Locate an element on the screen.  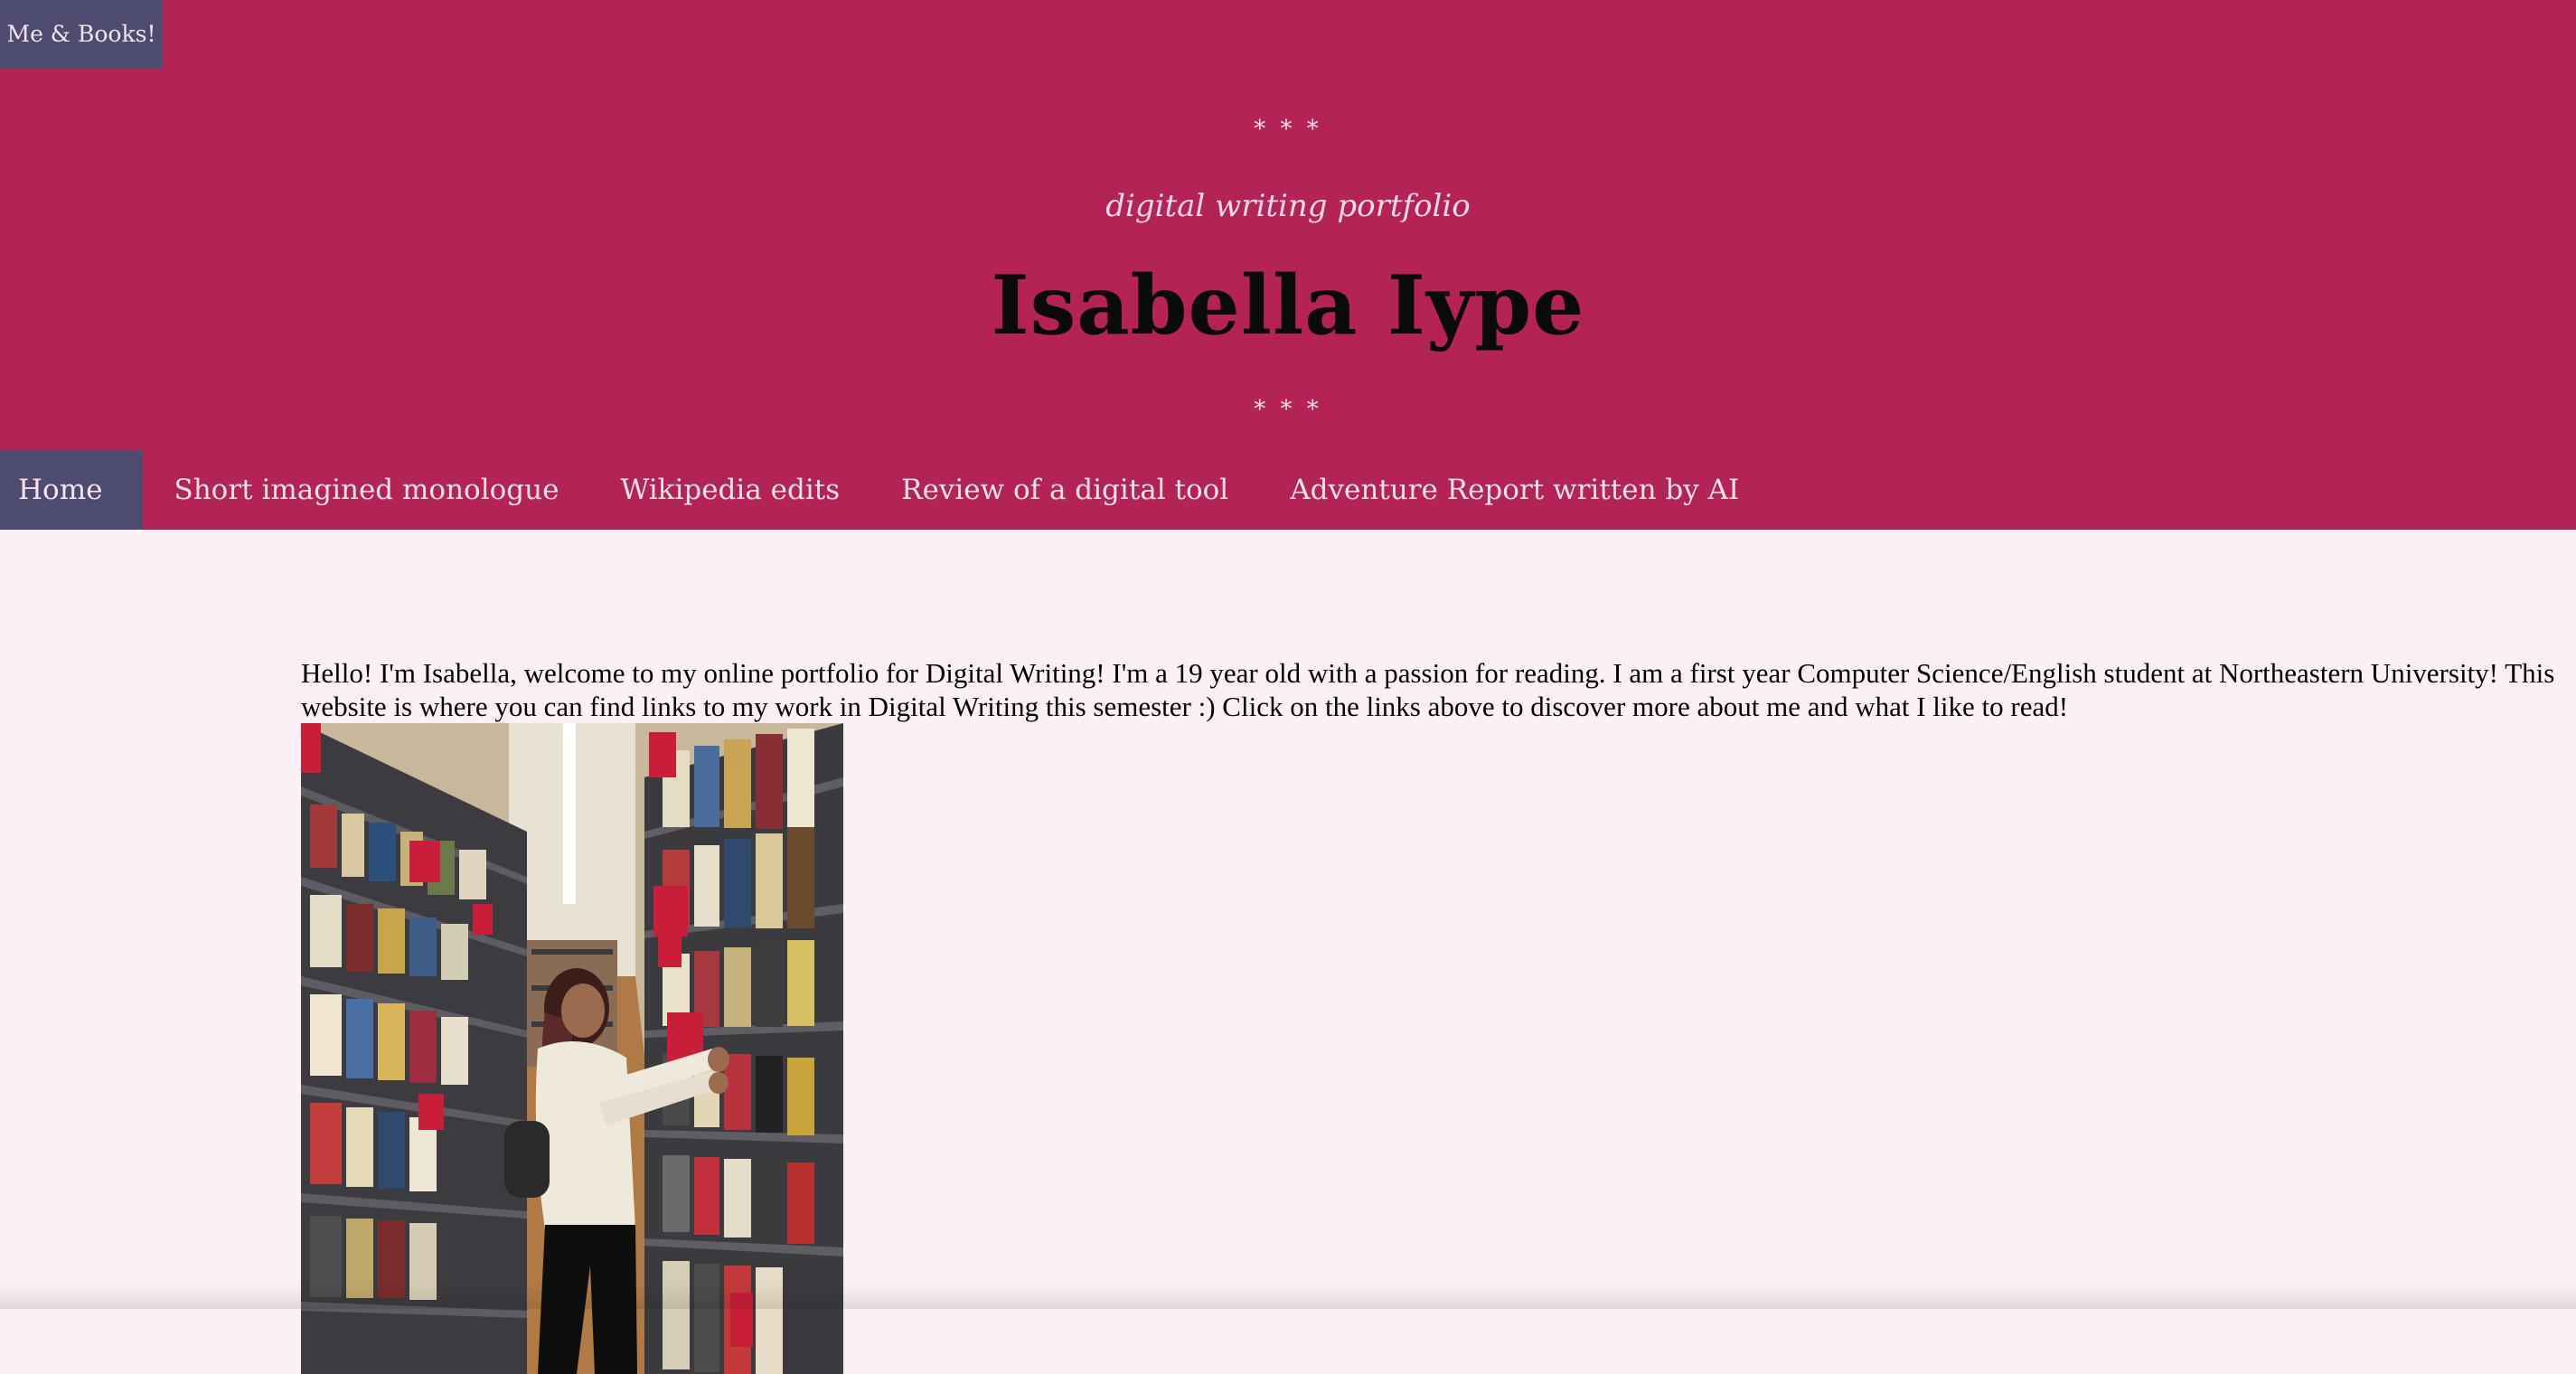
nav-item-review-digital-tool: Review of a digital tool is located at coordinates (1065, 490).